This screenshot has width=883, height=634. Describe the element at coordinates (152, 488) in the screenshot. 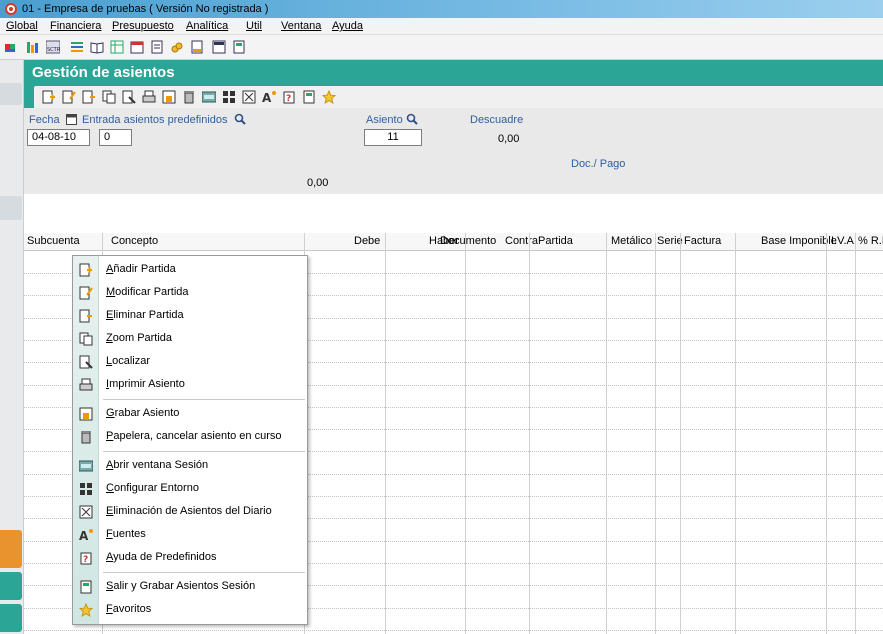

I see `menu-item-label: Configurar Entorno` at that location.